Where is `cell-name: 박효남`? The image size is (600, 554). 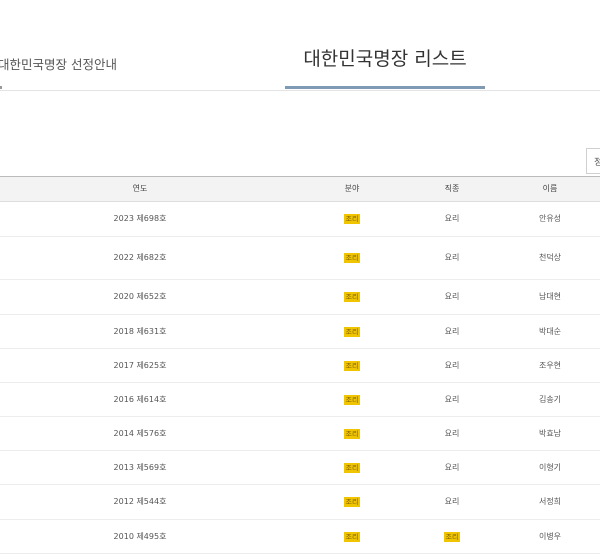 cell-name: 박효남 is located at coordinates (550, 433).